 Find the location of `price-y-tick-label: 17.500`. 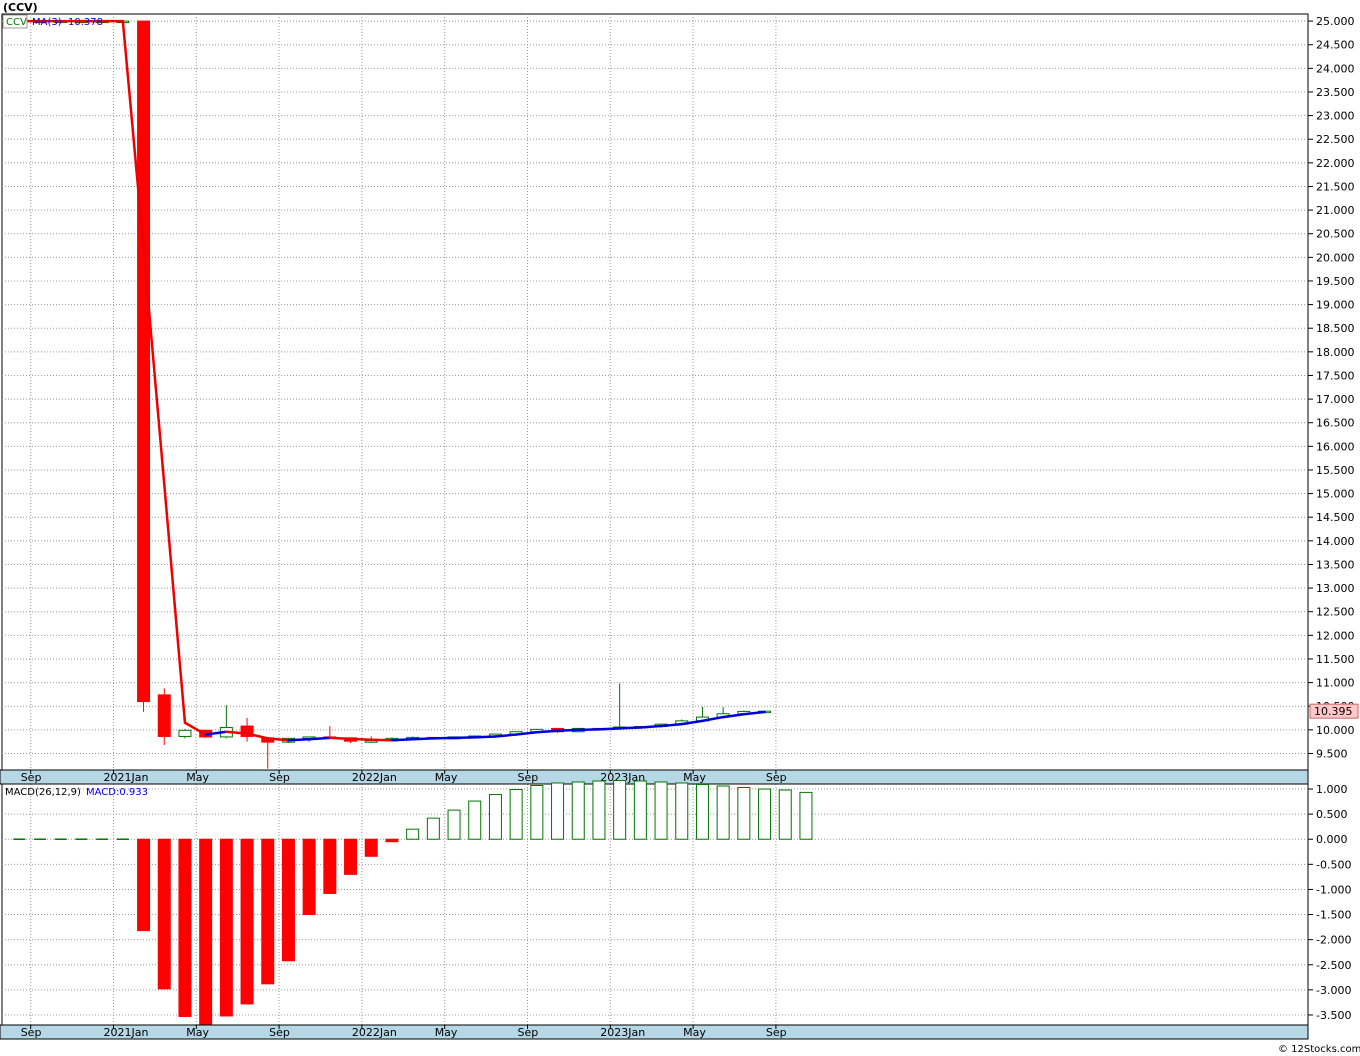

price-y-tick-label: 17.500 is located at coordinates (1335, 375).